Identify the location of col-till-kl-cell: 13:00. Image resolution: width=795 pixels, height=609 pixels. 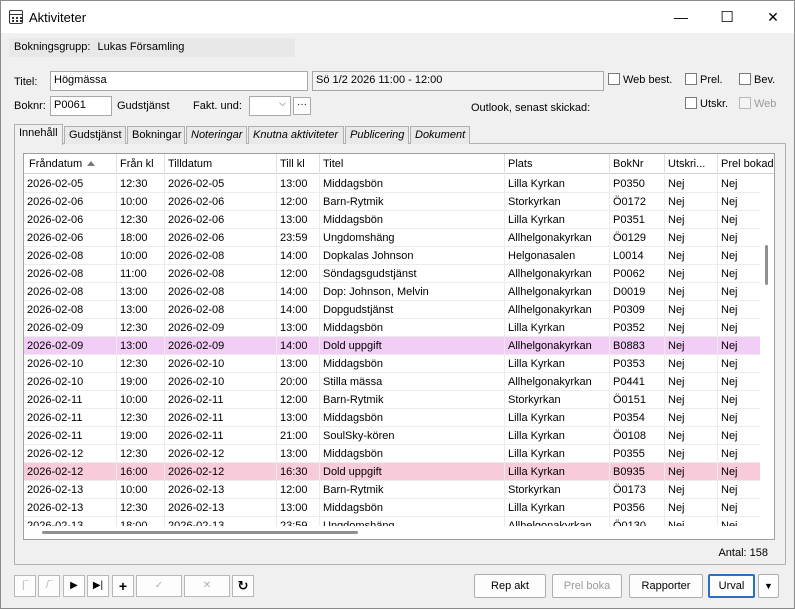
(298, 328).